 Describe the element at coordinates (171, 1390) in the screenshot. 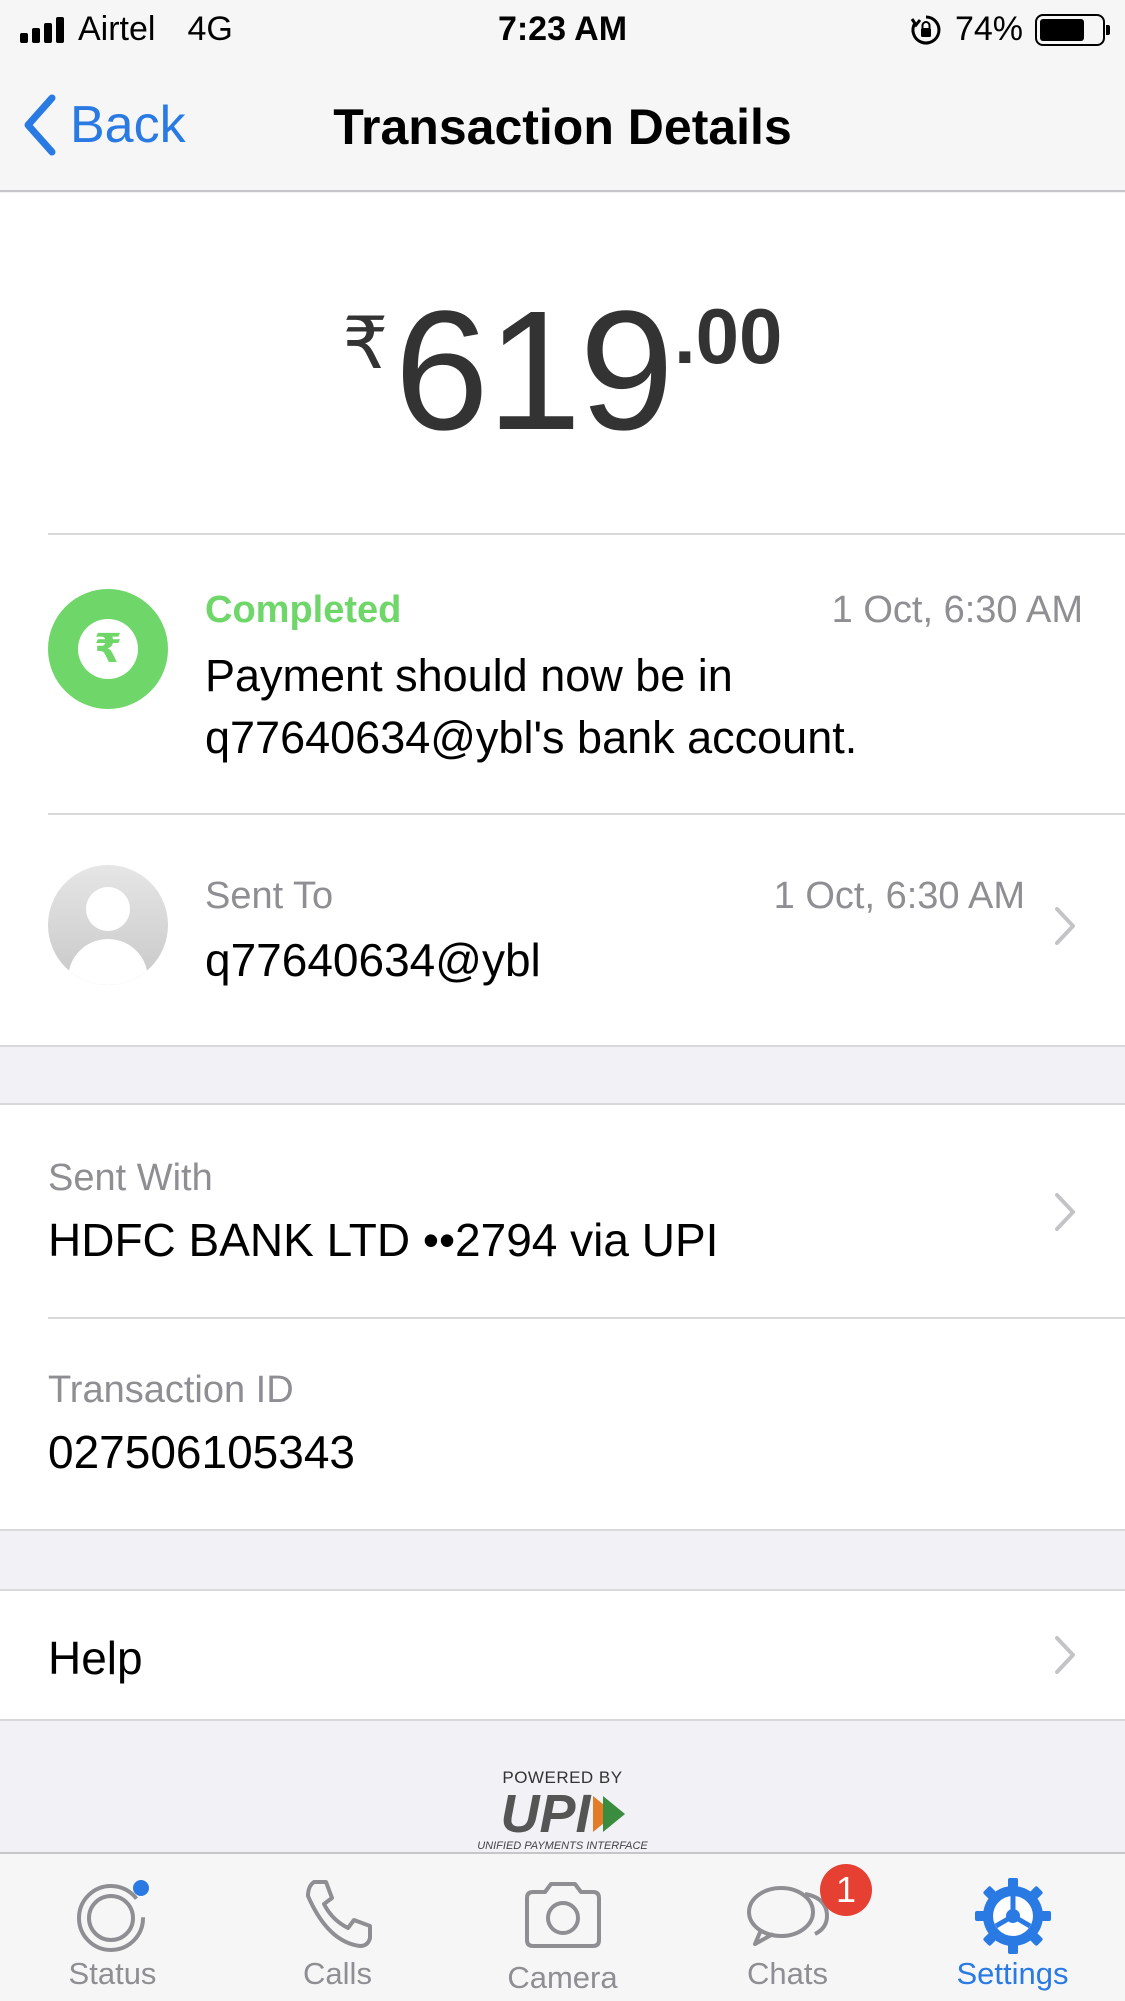

I see `transaction-id-label: Transaction ID` at that location.